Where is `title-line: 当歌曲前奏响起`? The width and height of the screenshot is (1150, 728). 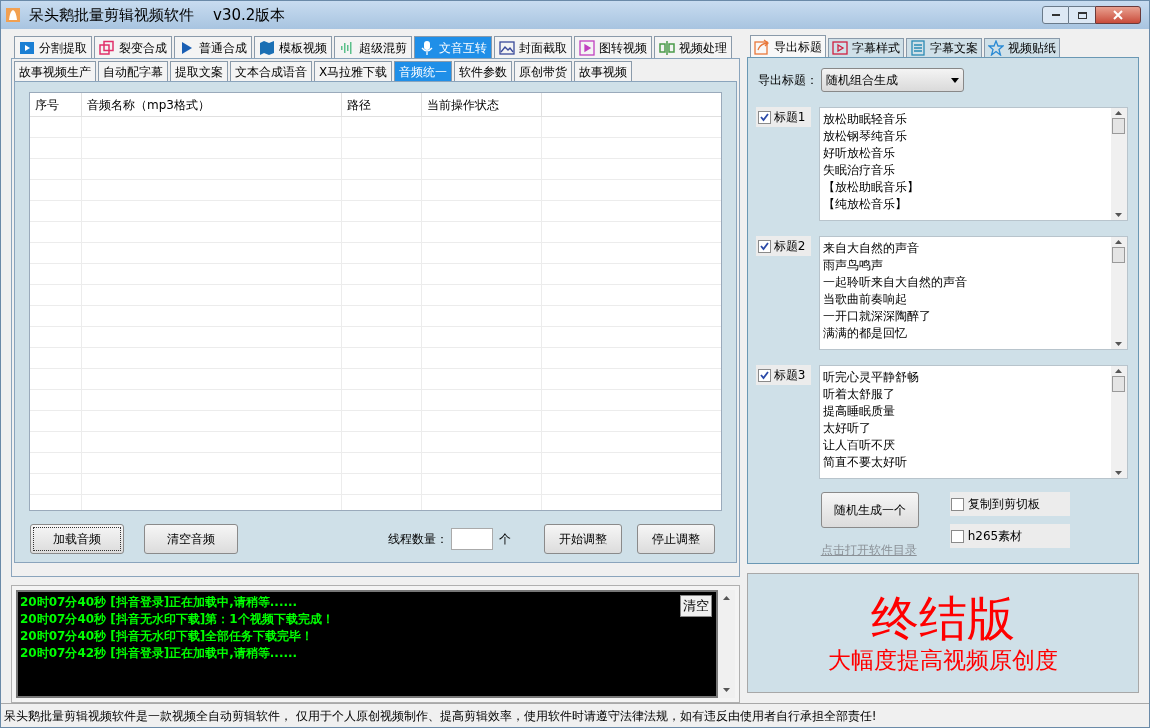
title-line: 当歌曲前奏响起 is located at coordinates (865, 299).